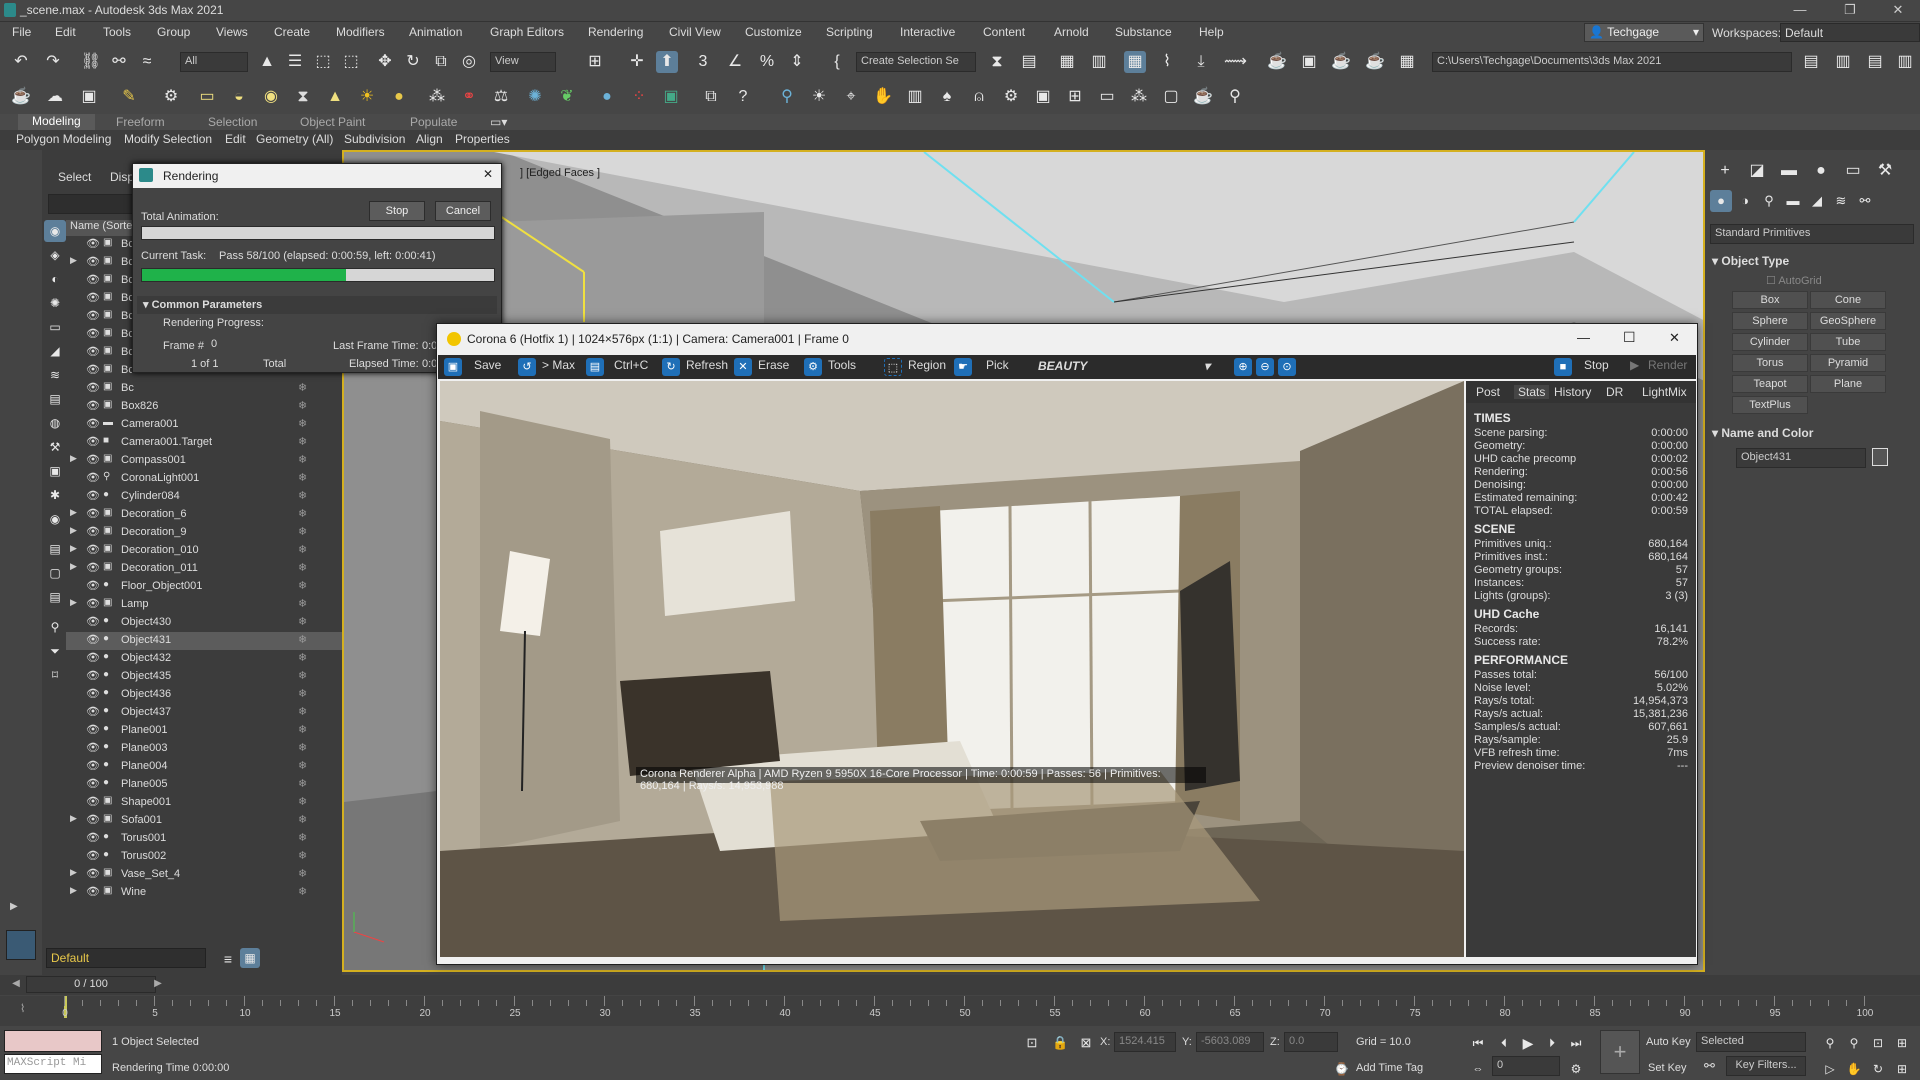 The width and height of the screenshot is (1920, 1080). Describe the element at coordinates (55, 375) in the screenshot. I see `spacewarp-filter-icon: ≋` at that location.